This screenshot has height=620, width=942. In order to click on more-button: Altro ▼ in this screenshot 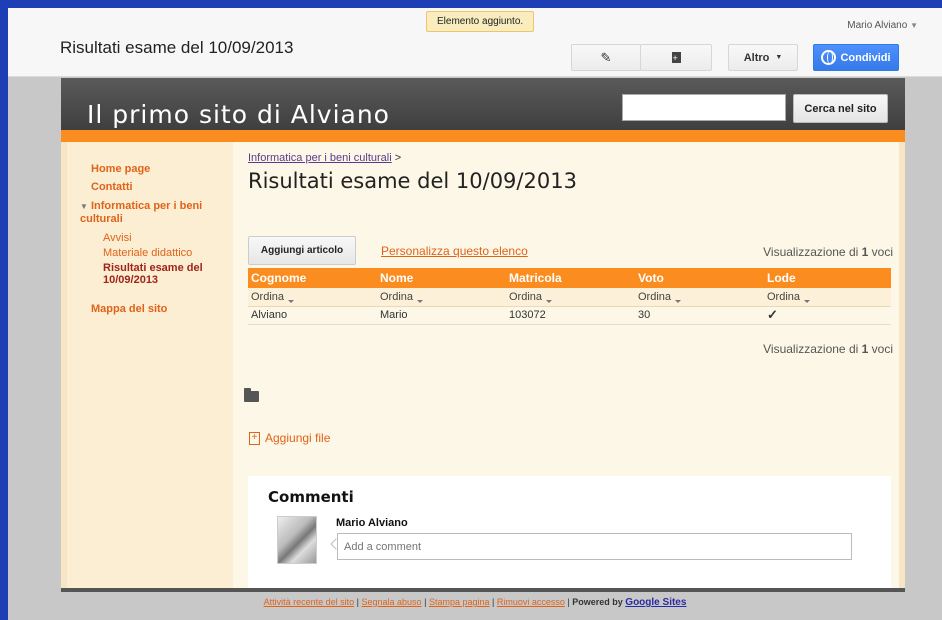, I will do `click(763, 57)`.